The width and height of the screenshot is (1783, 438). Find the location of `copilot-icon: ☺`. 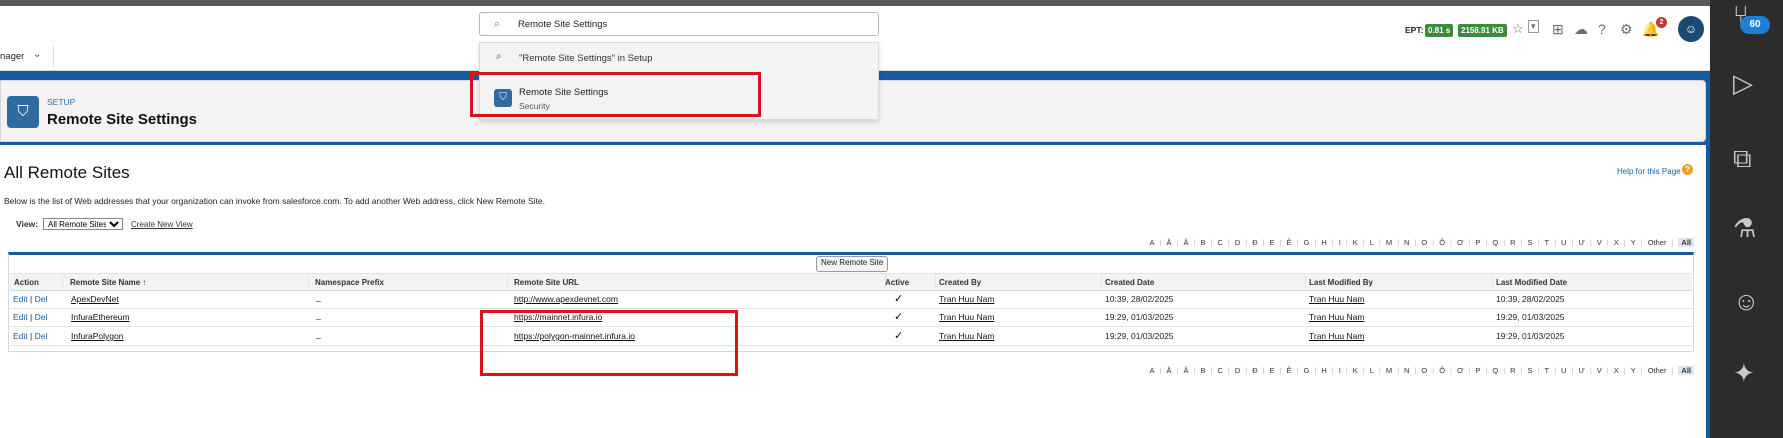

copilot-icon: ☺ is located at coordinates (1746, 301).